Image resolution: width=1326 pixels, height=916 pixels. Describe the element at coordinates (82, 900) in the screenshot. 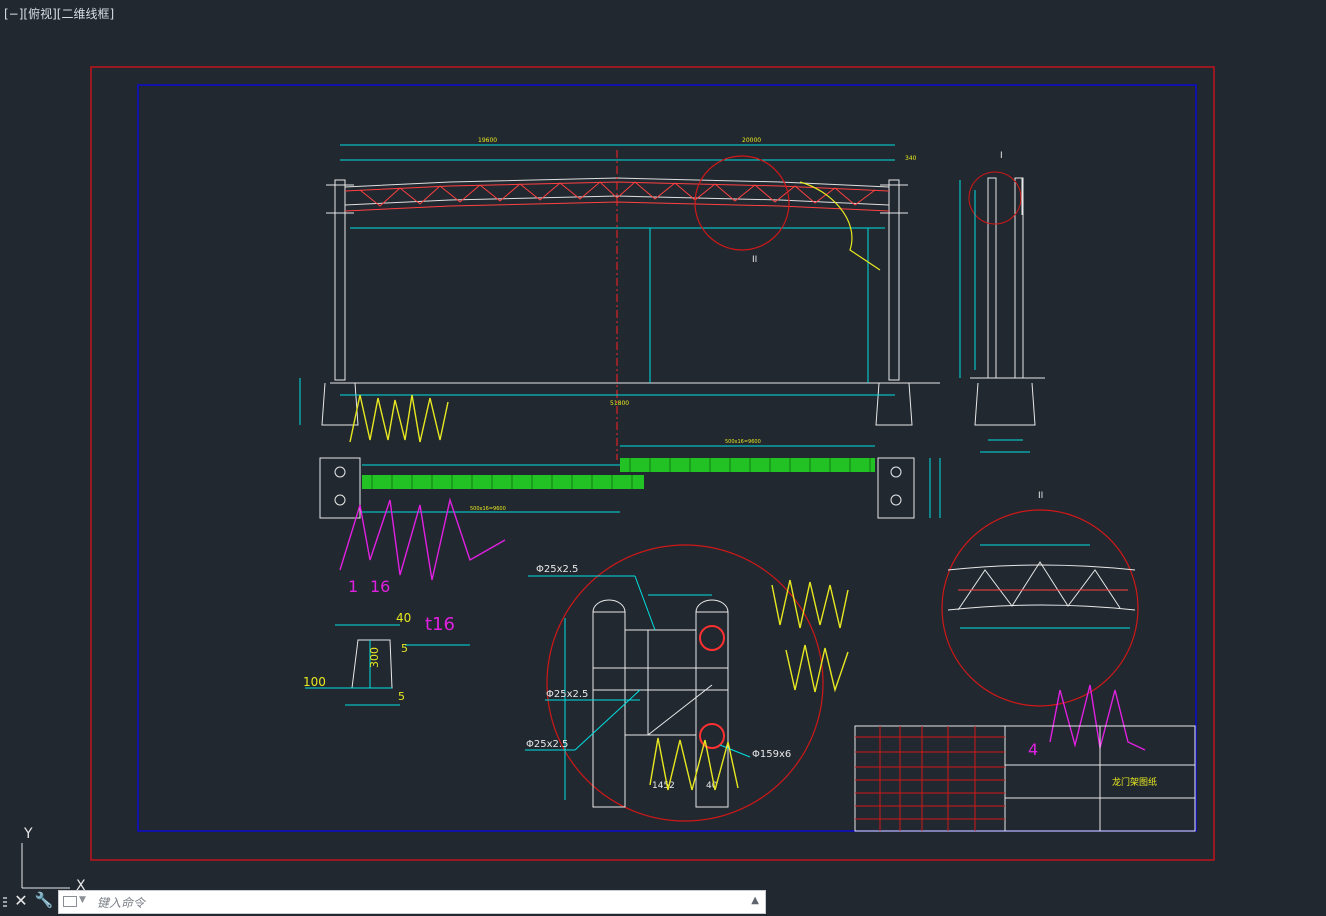

I see `chevron-down-icon: ▼` at that location.